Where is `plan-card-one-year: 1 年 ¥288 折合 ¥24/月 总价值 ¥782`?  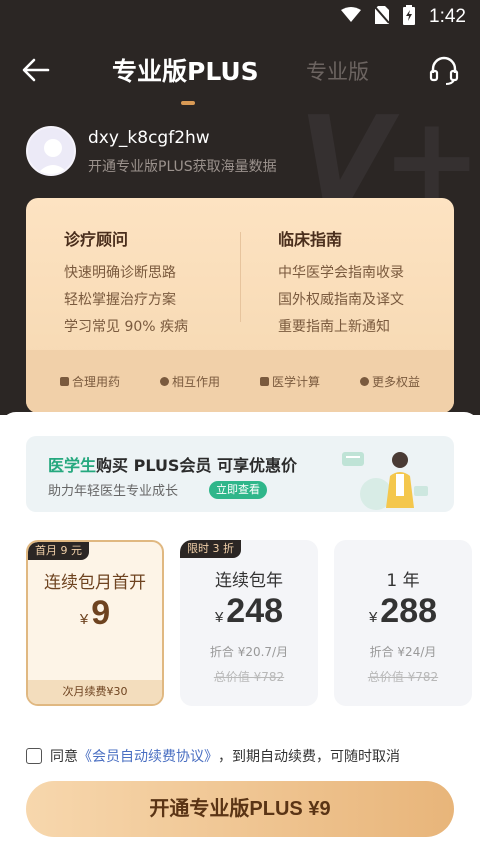
plan-card-one-year: 1 年 ¥288 折合 ¥24/月 总价值 ¥782 is located at coordinates (403, 623).